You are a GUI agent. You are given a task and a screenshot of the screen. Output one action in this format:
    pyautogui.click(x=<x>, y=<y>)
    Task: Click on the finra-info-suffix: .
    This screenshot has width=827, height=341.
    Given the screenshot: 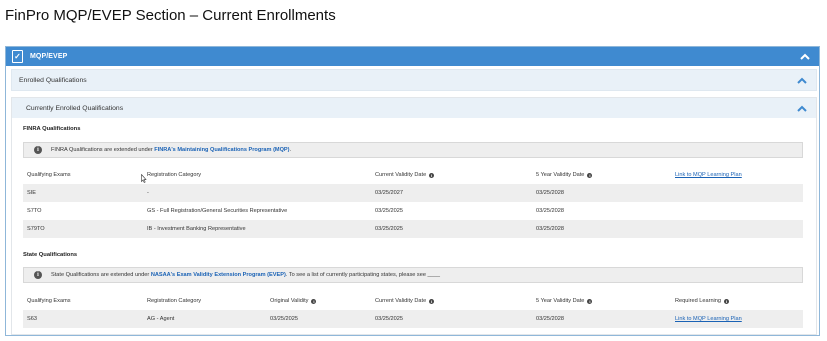 What is the action you would take?
    pyautogui.click(x=290, y=150)
    